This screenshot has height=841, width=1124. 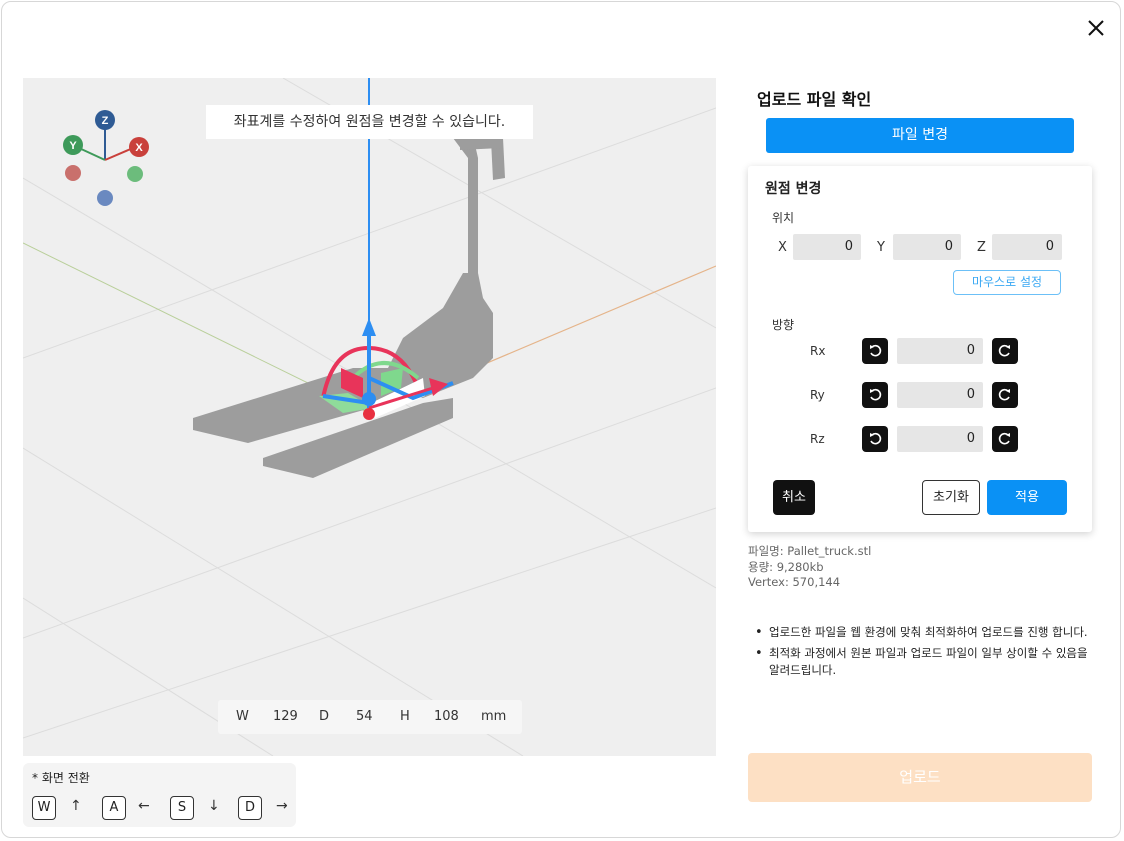 I want to click on set-by-mouse-button: 마우스로 설정, so click(x=1007, y=282).